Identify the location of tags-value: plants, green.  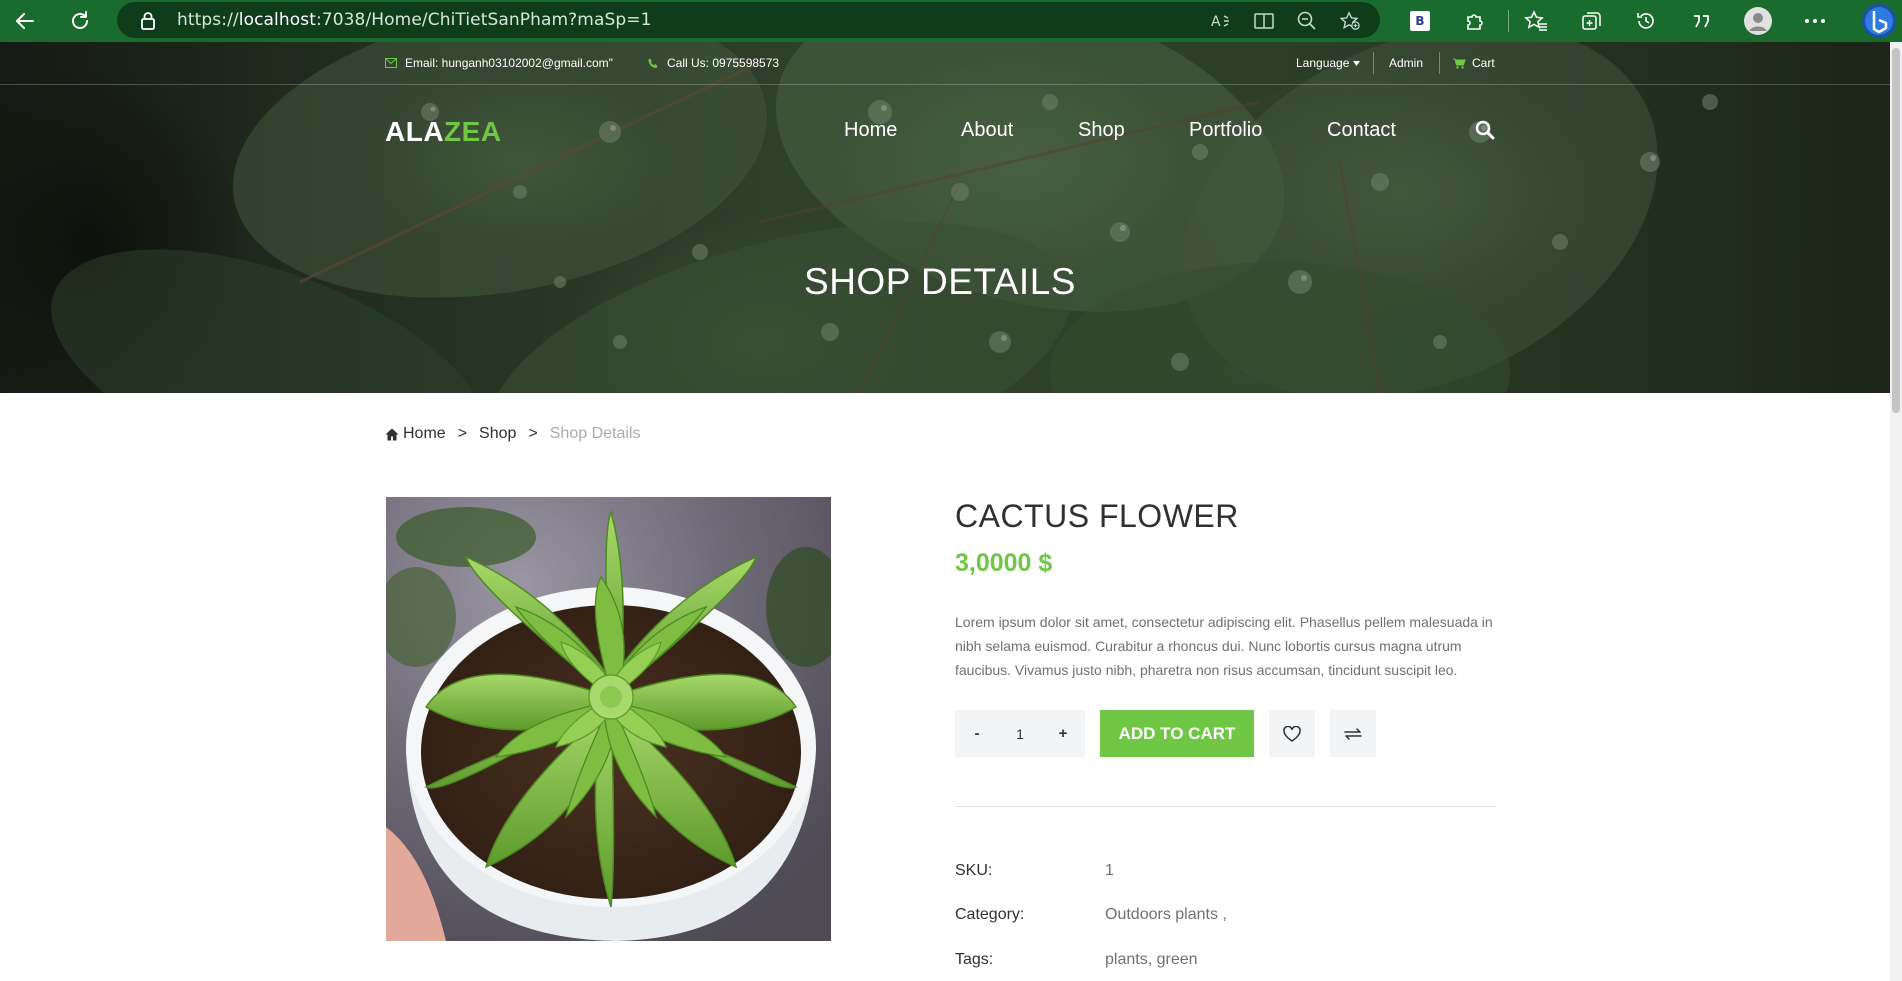
(1151, 960).